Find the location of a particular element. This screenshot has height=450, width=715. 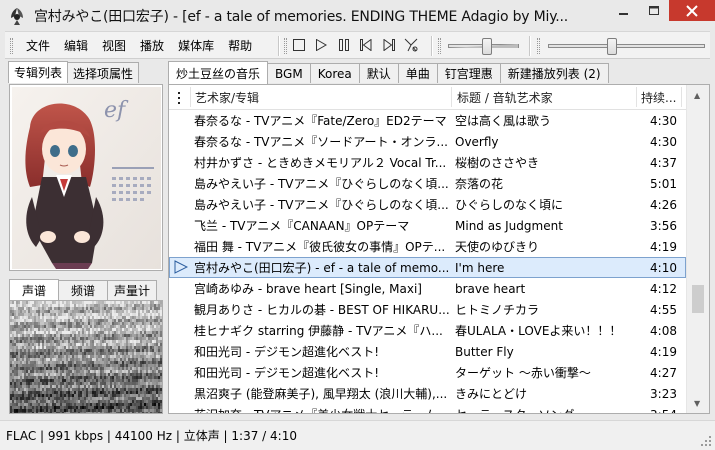

volume-grip is located at coordinates (439, 46).